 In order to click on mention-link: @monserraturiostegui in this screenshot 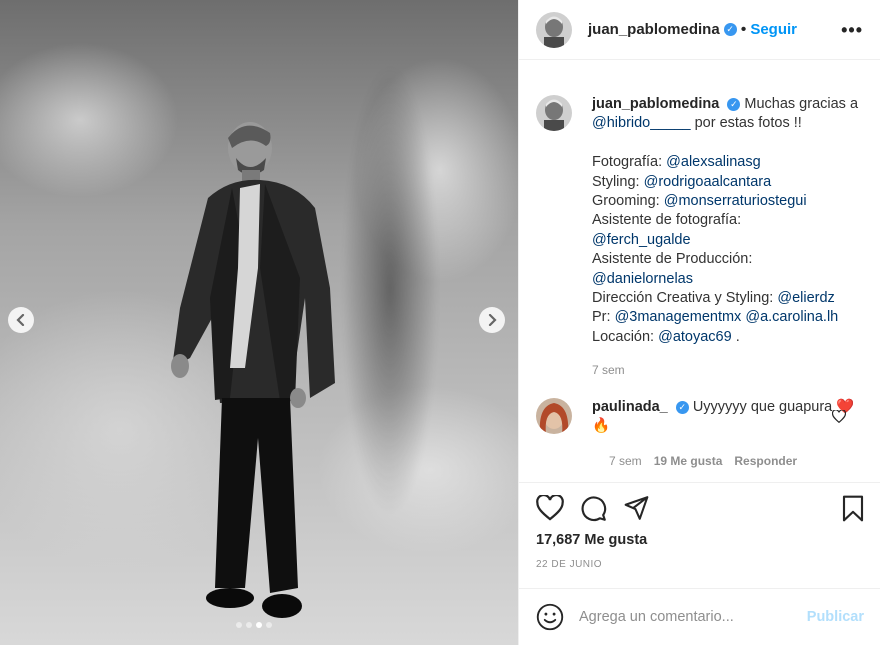, I will do `click(735, 201)`.